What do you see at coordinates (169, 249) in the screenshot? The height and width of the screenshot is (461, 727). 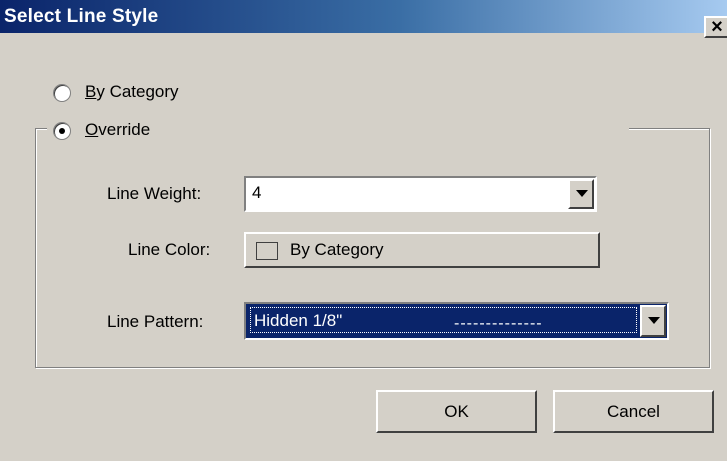 I see `line-color-label: Line Color:` at bounding box center [169, 249].